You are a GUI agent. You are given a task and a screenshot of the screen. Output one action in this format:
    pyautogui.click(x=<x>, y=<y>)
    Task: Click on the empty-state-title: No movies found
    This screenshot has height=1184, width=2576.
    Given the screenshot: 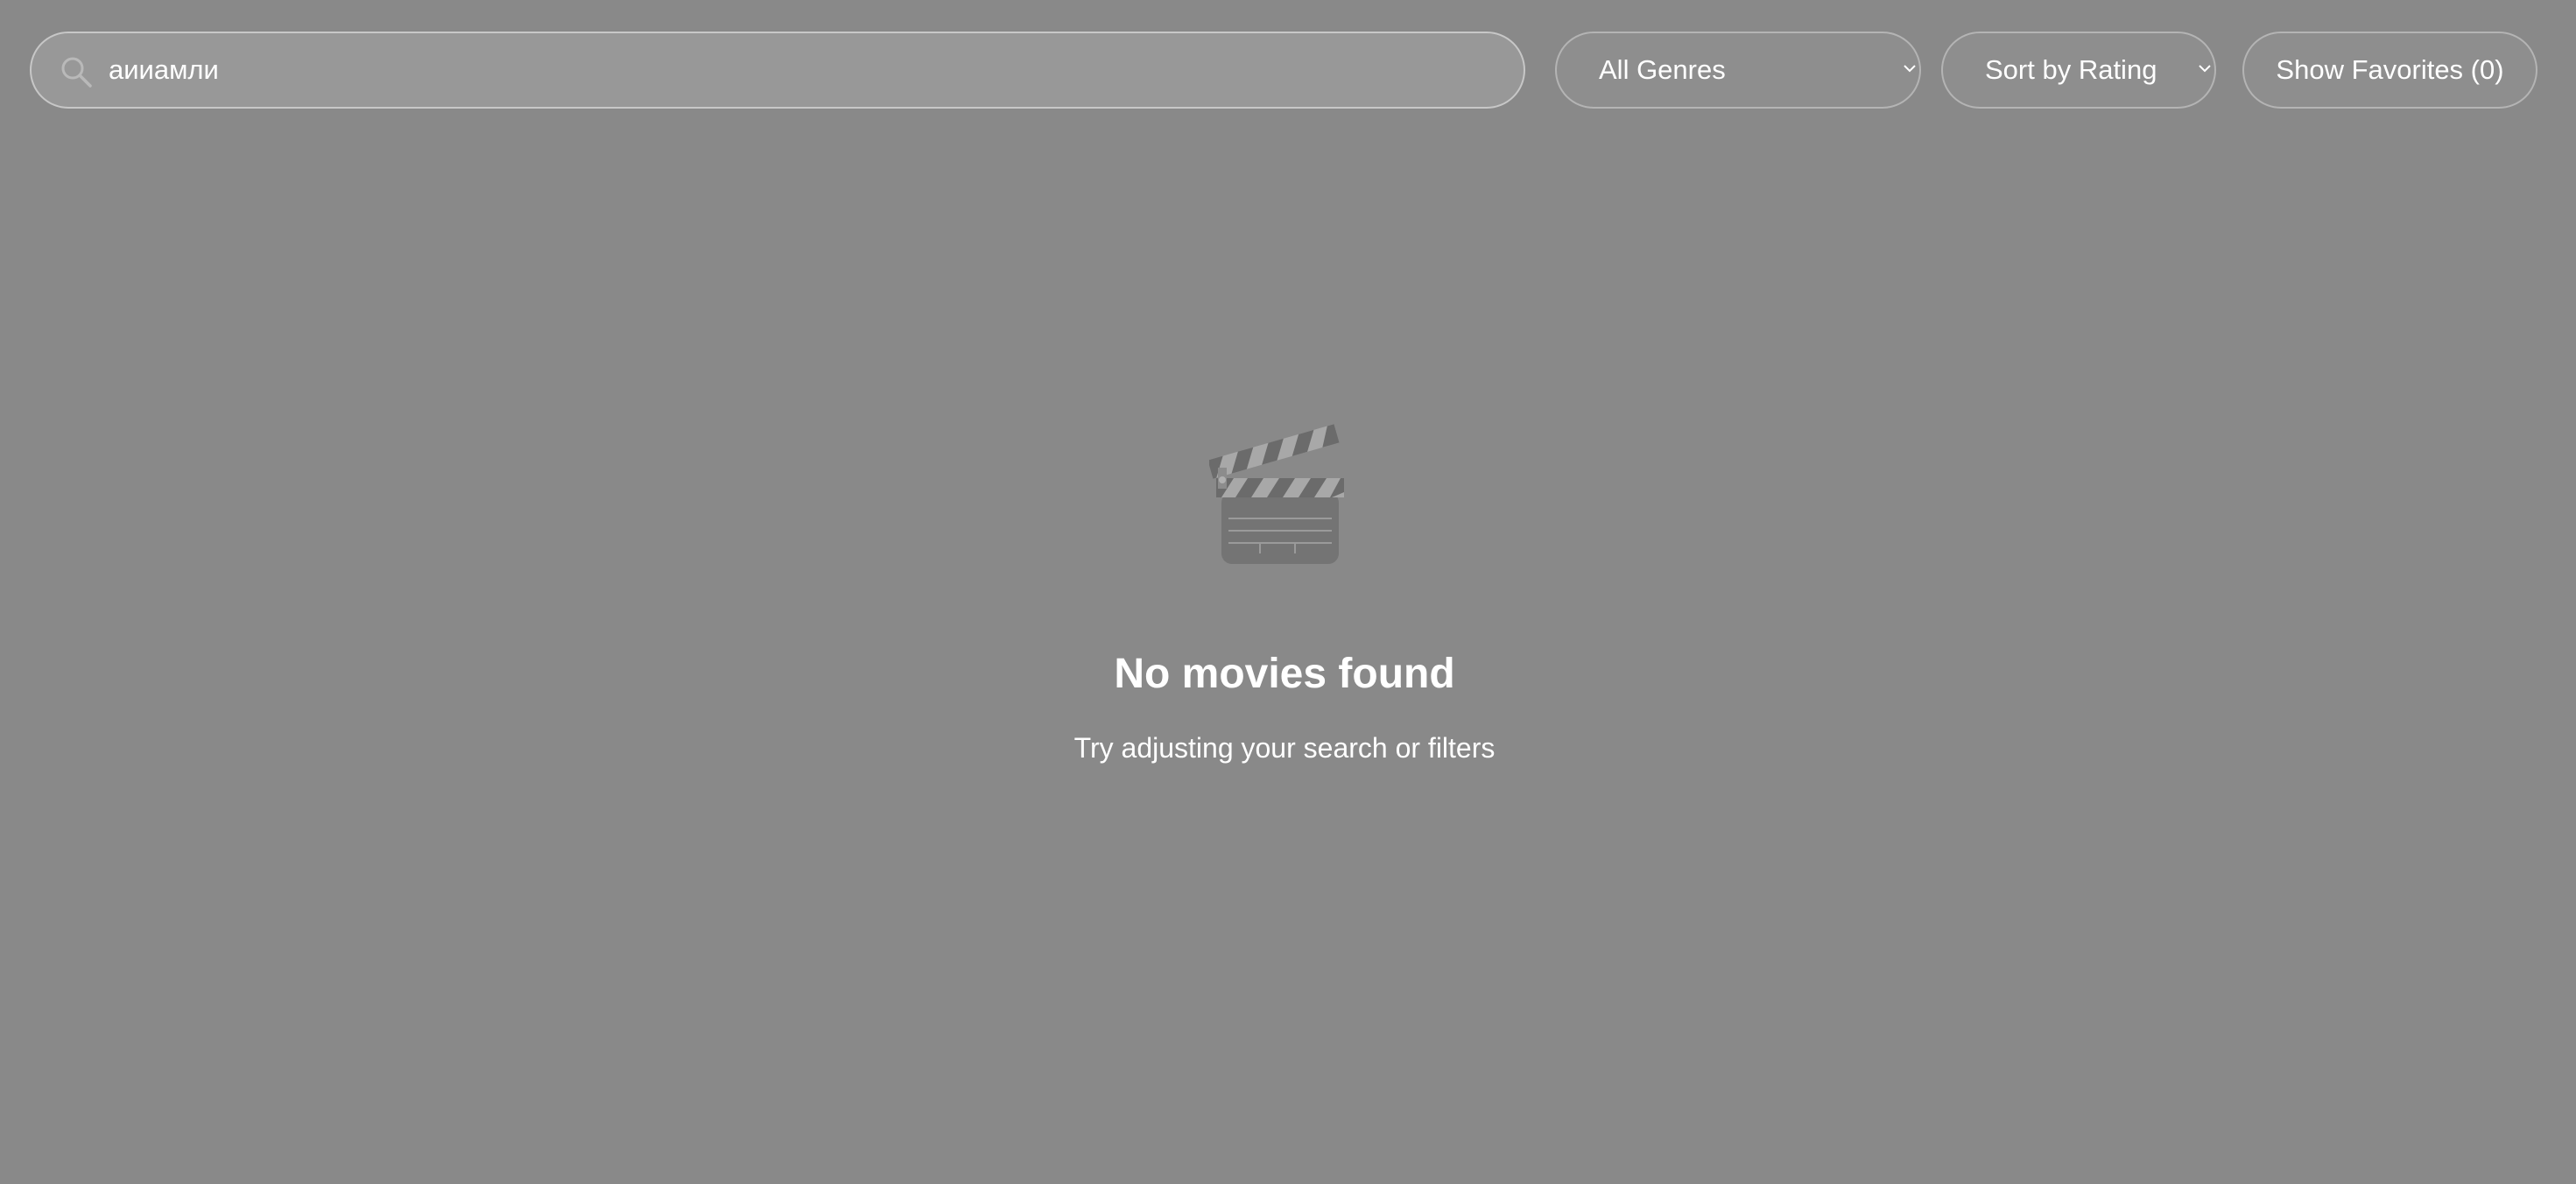 What is the action you would take?
    pyautogui.click(x=1284, y=674)
    